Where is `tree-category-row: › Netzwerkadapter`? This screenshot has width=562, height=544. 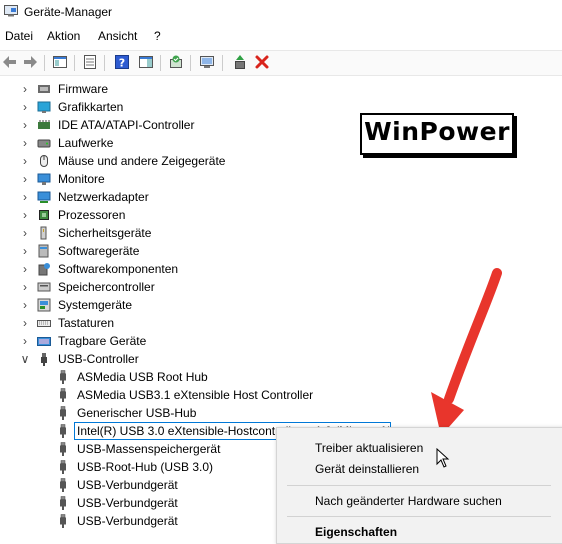
tree-category-row: › Netzwerkadapter is located at coordinates (180, 197).